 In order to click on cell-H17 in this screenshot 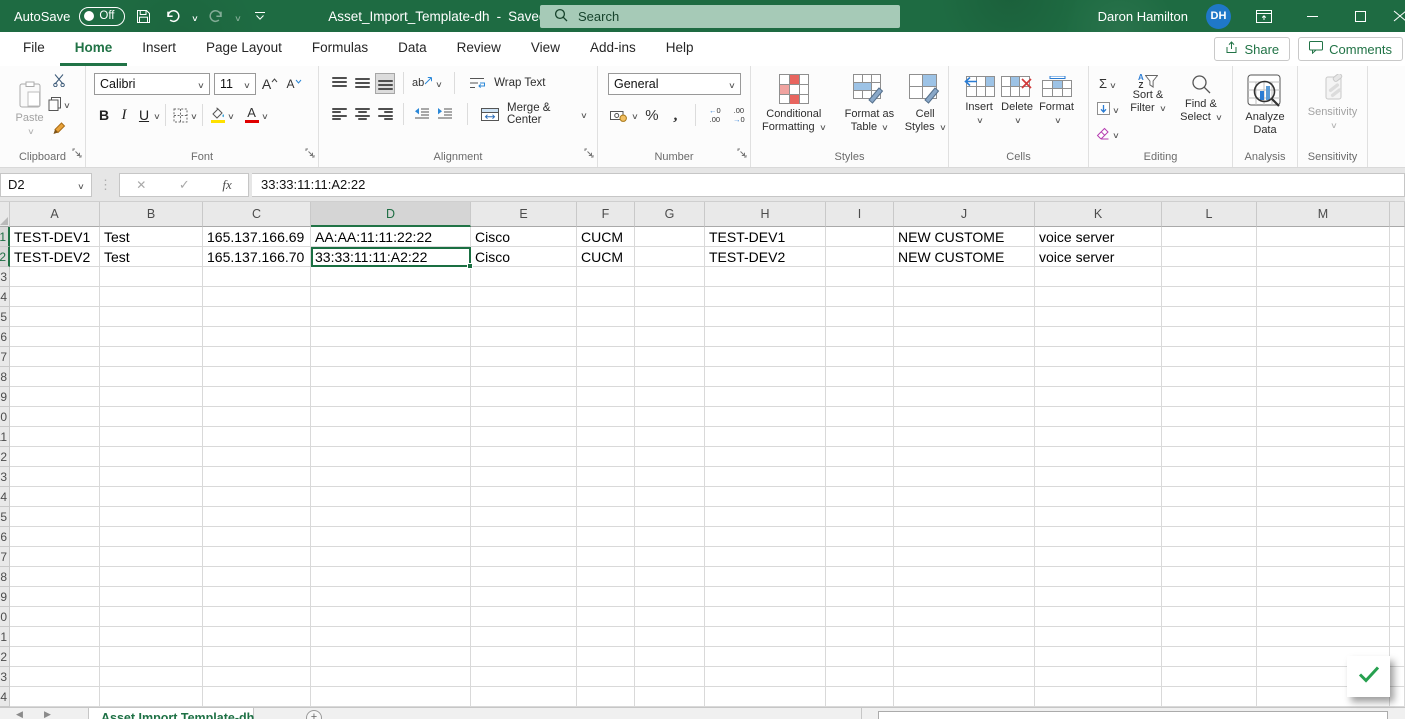, I will do `click(765, 557)`.